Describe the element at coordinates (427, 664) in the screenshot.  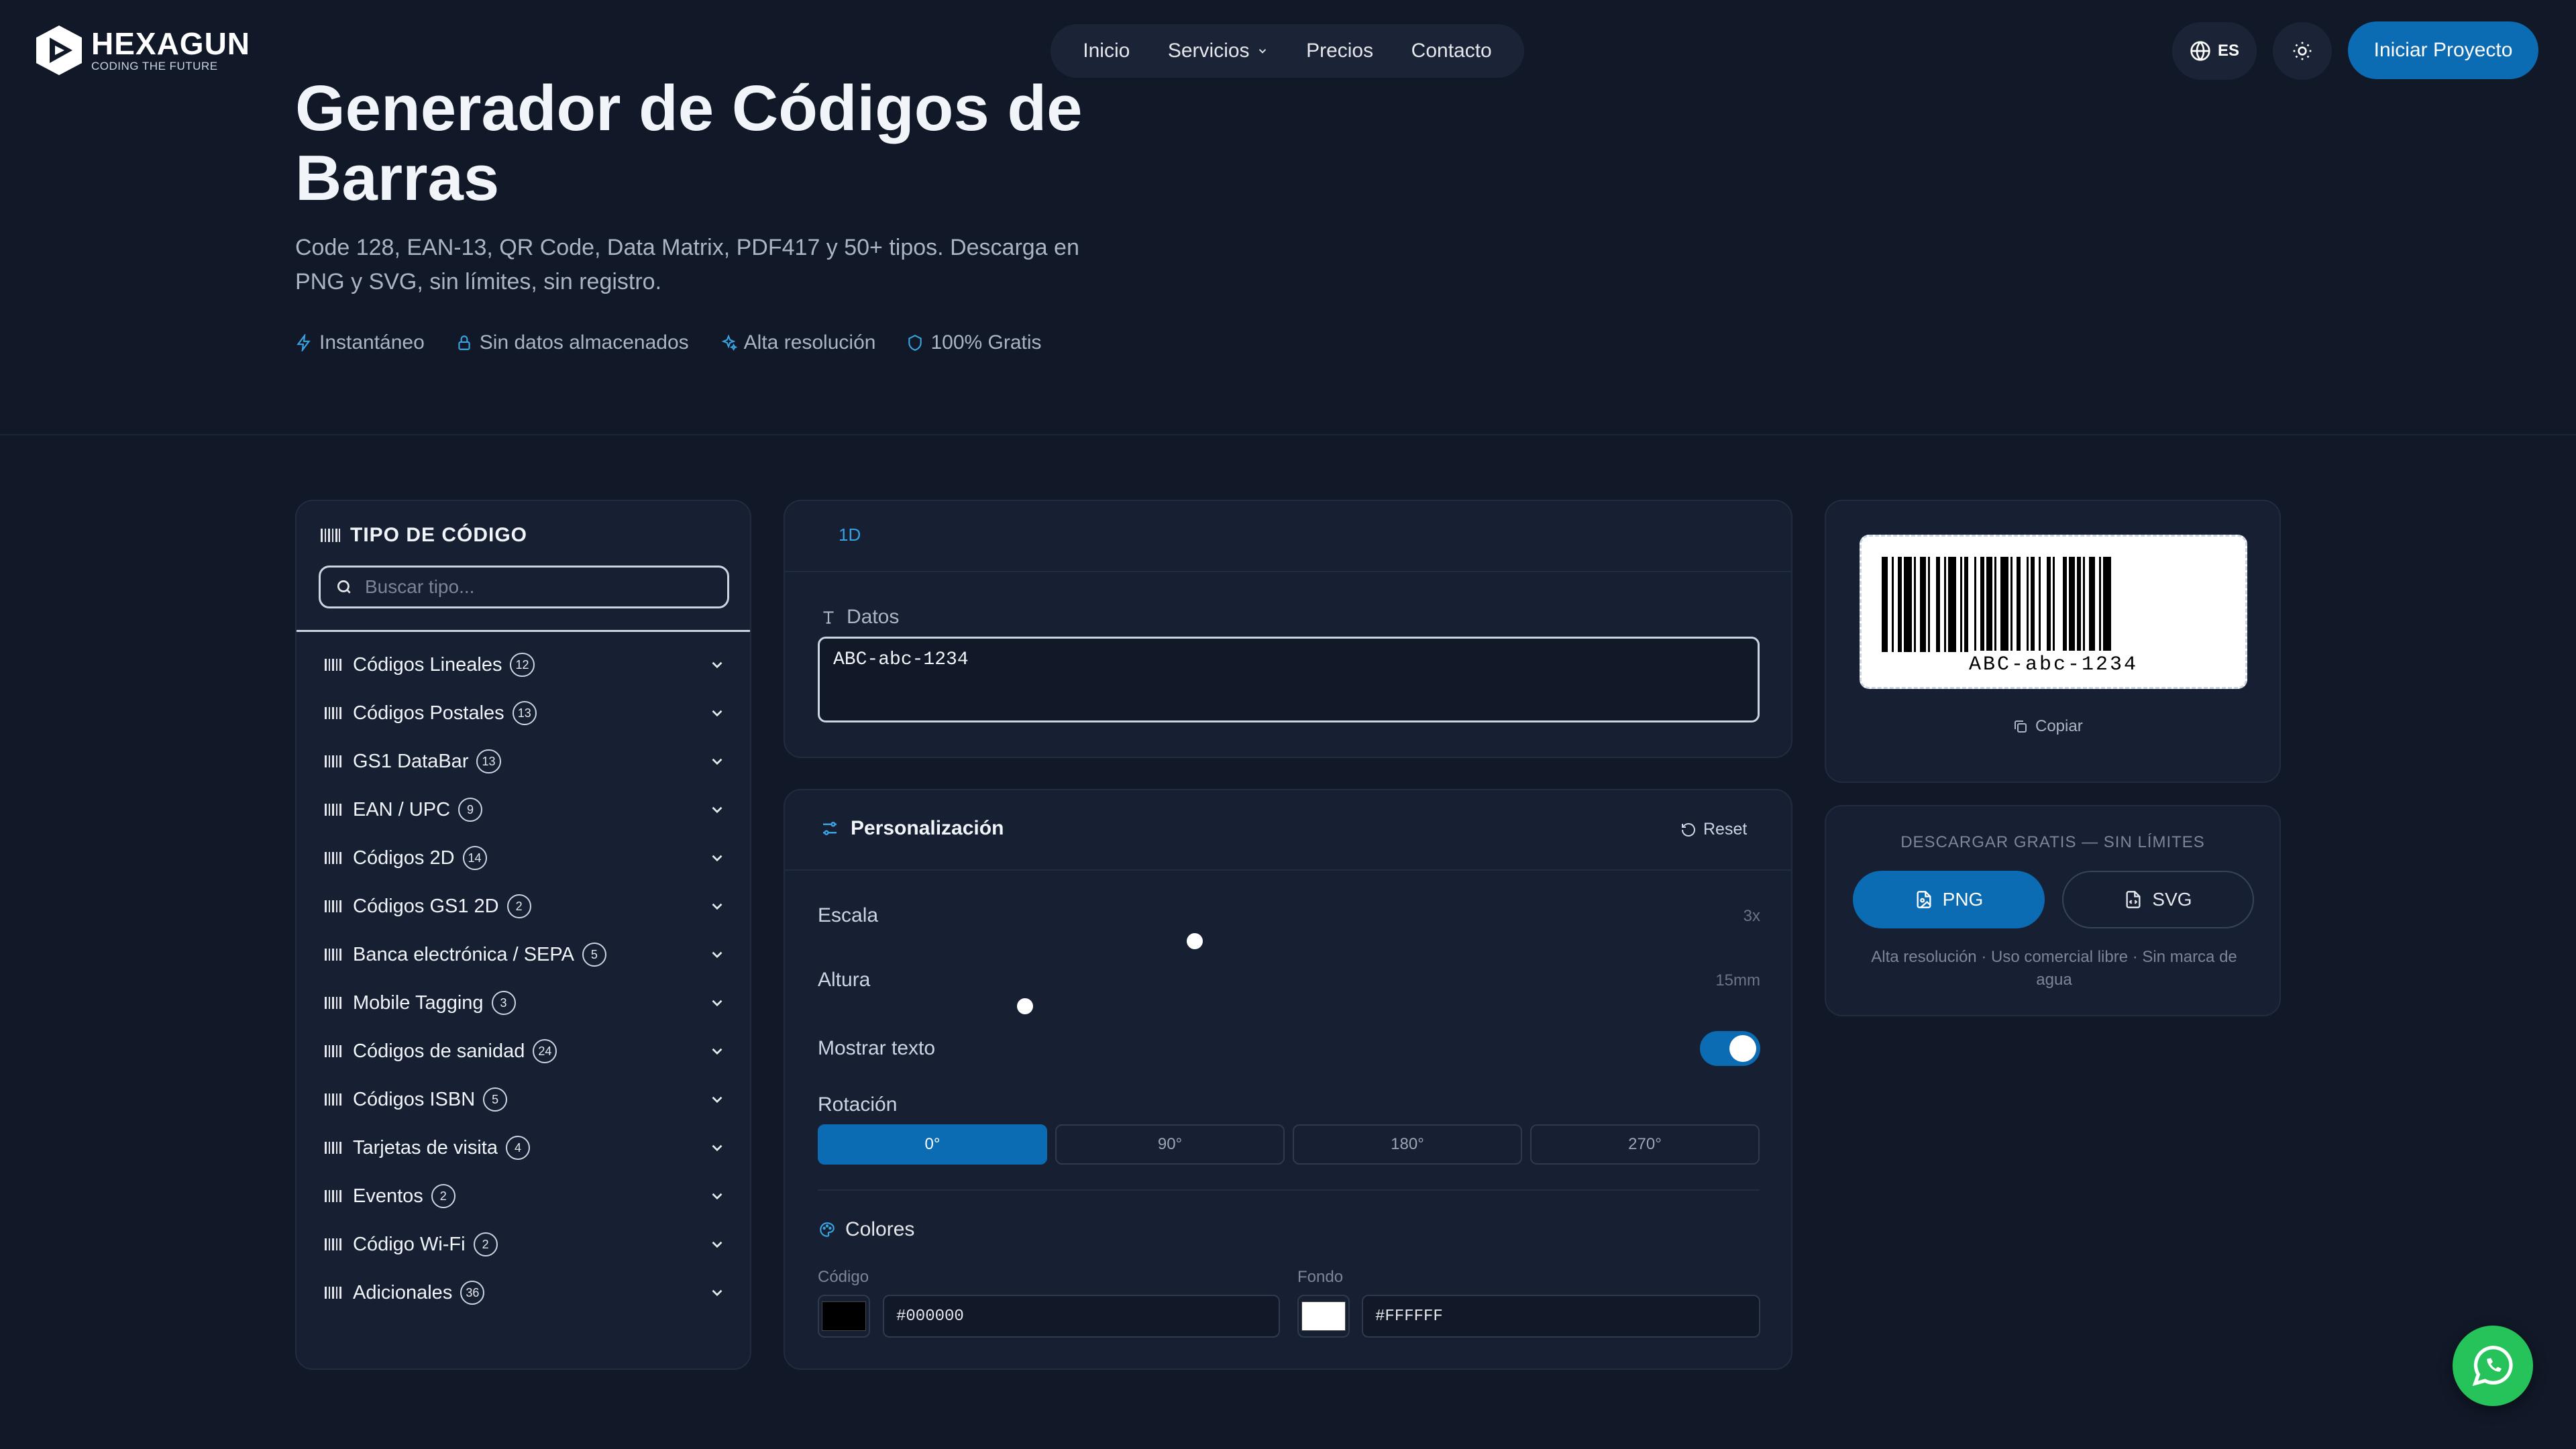
I see `category-label: Códigos Lineales` at that location.